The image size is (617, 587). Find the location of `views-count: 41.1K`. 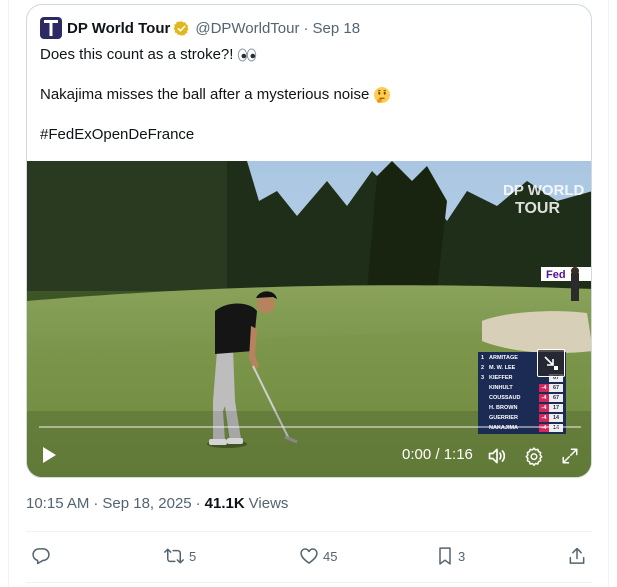

views-count: 41.1K is located at coordinates (225, 503).